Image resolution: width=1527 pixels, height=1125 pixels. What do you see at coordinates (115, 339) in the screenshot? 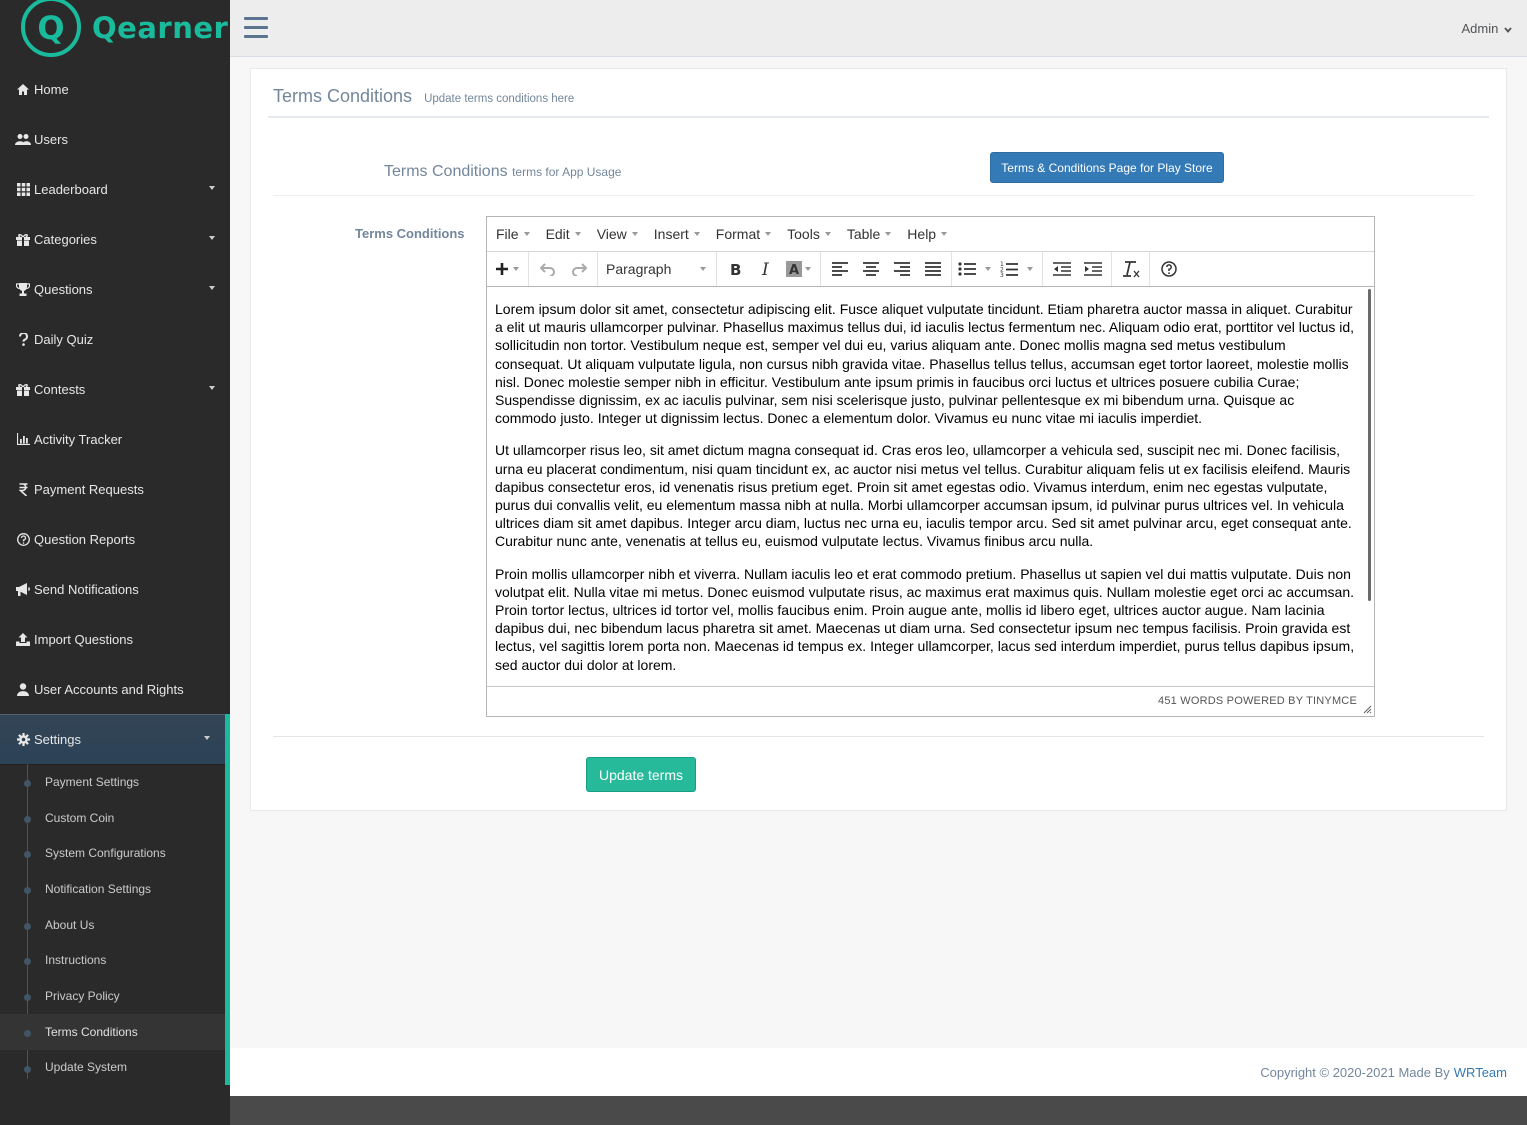
I see `sidebar-item-daily-quiz: Daily Quiz` at bounding box center [115, 339].